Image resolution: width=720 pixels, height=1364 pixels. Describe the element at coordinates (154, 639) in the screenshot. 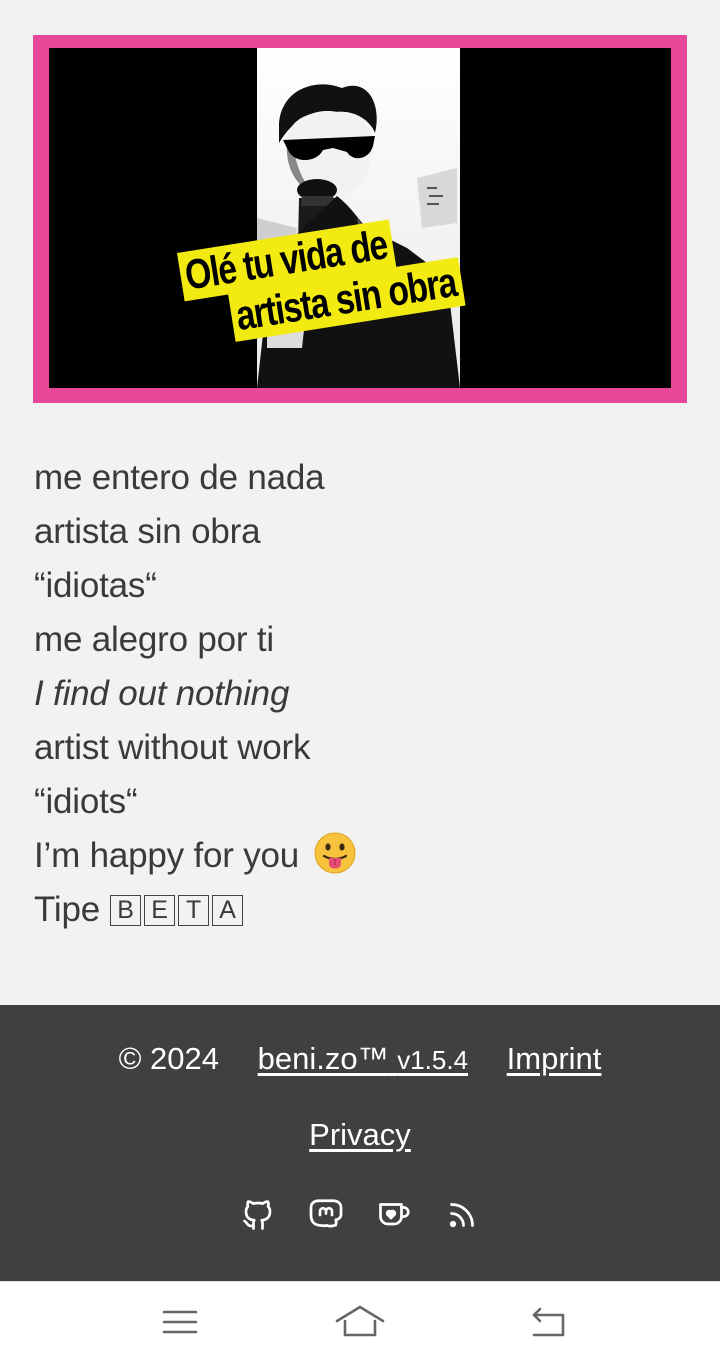

I see `lyric-line: me alegro por ti` at that location.